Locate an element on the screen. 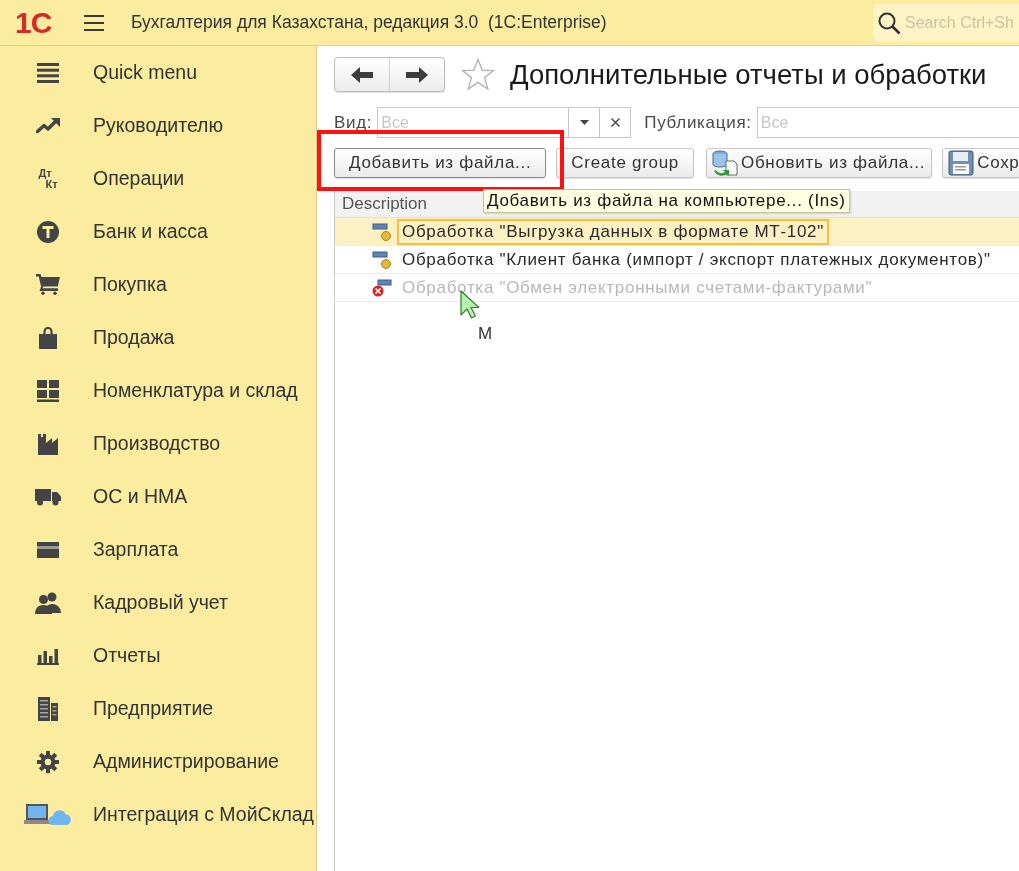  sidebar-item: Дт Кт Операции is located at coordinates (158, 178).